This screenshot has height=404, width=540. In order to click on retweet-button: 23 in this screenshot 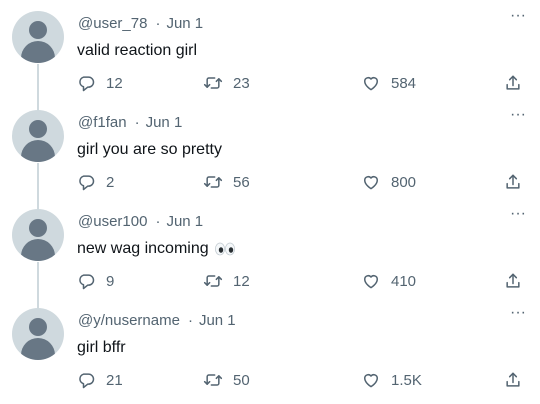, I will do `click(226, 83)`.